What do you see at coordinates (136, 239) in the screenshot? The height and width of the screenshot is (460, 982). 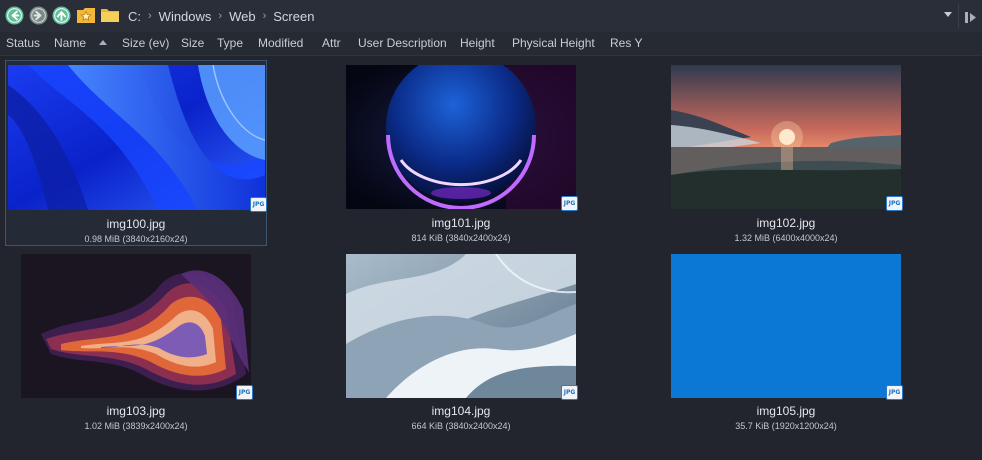 I see `file-info: 0.98 MiB (3840x2160x24)` at bounding box center [136, 239].